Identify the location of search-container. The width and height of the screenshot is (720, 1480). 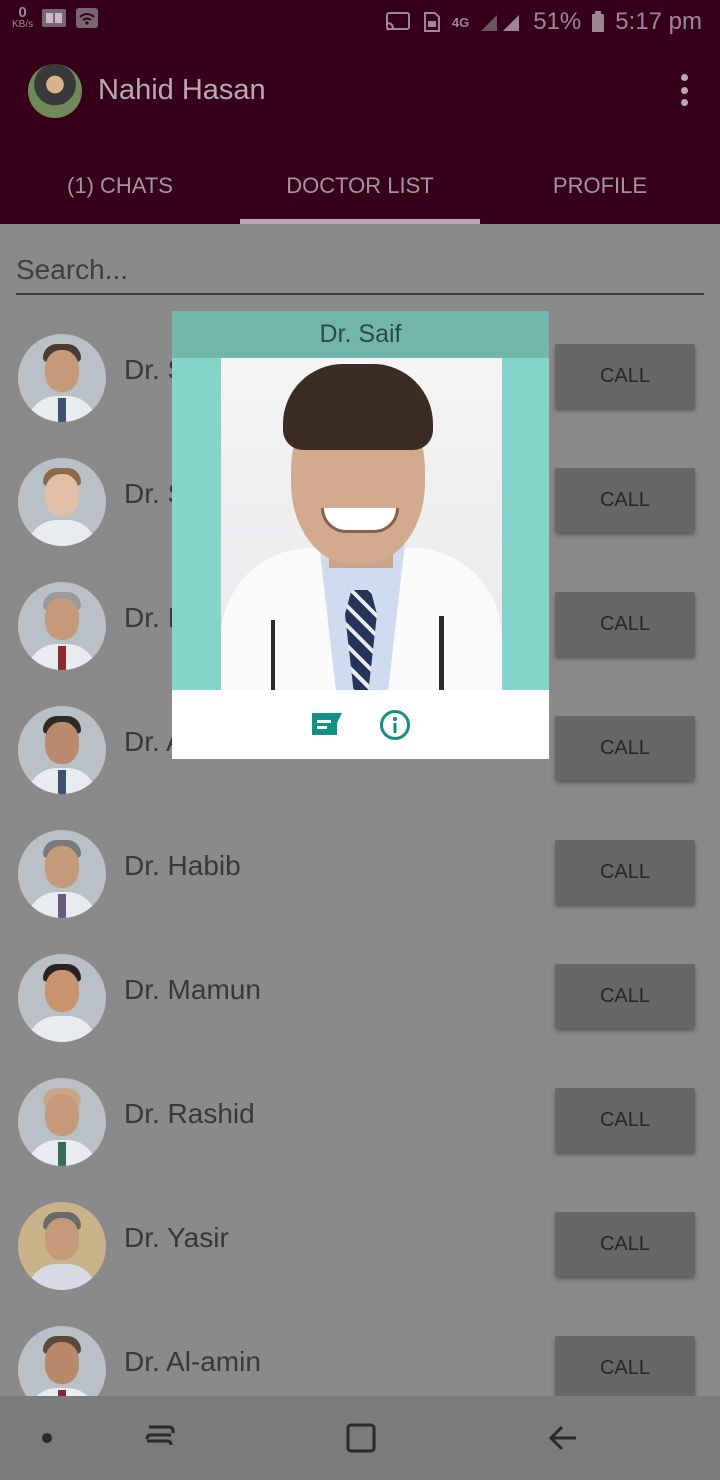
(360, 272).